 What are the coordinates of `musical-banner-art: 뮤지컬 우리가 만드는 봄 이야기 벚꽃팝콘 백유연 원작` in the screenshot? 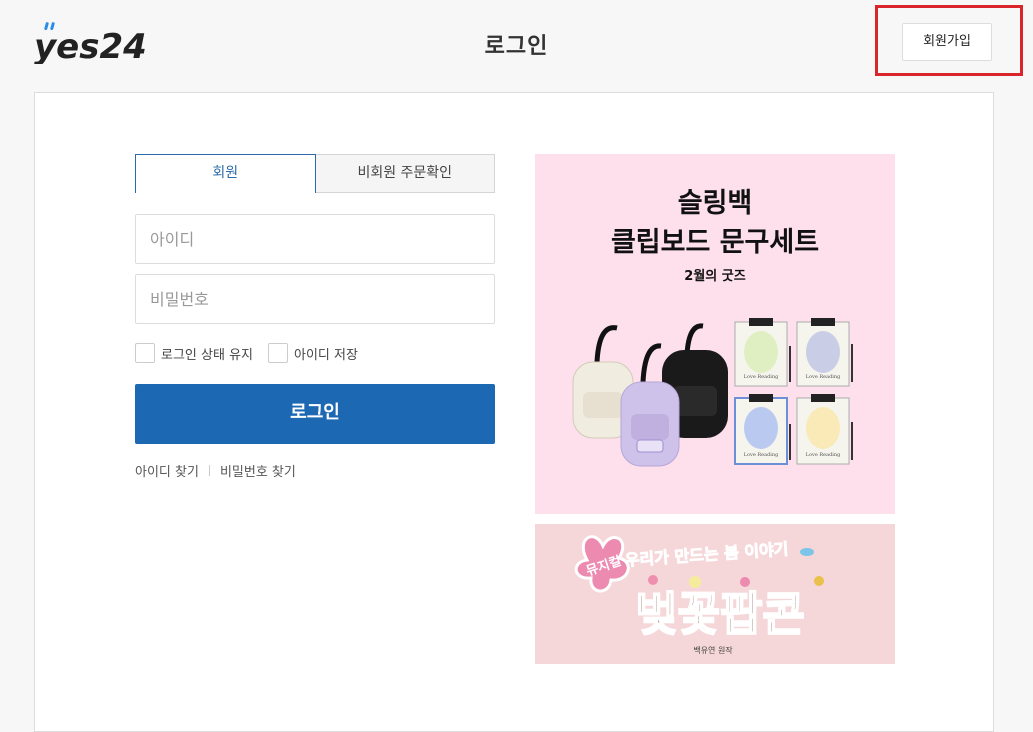 It's located at (699, 595).